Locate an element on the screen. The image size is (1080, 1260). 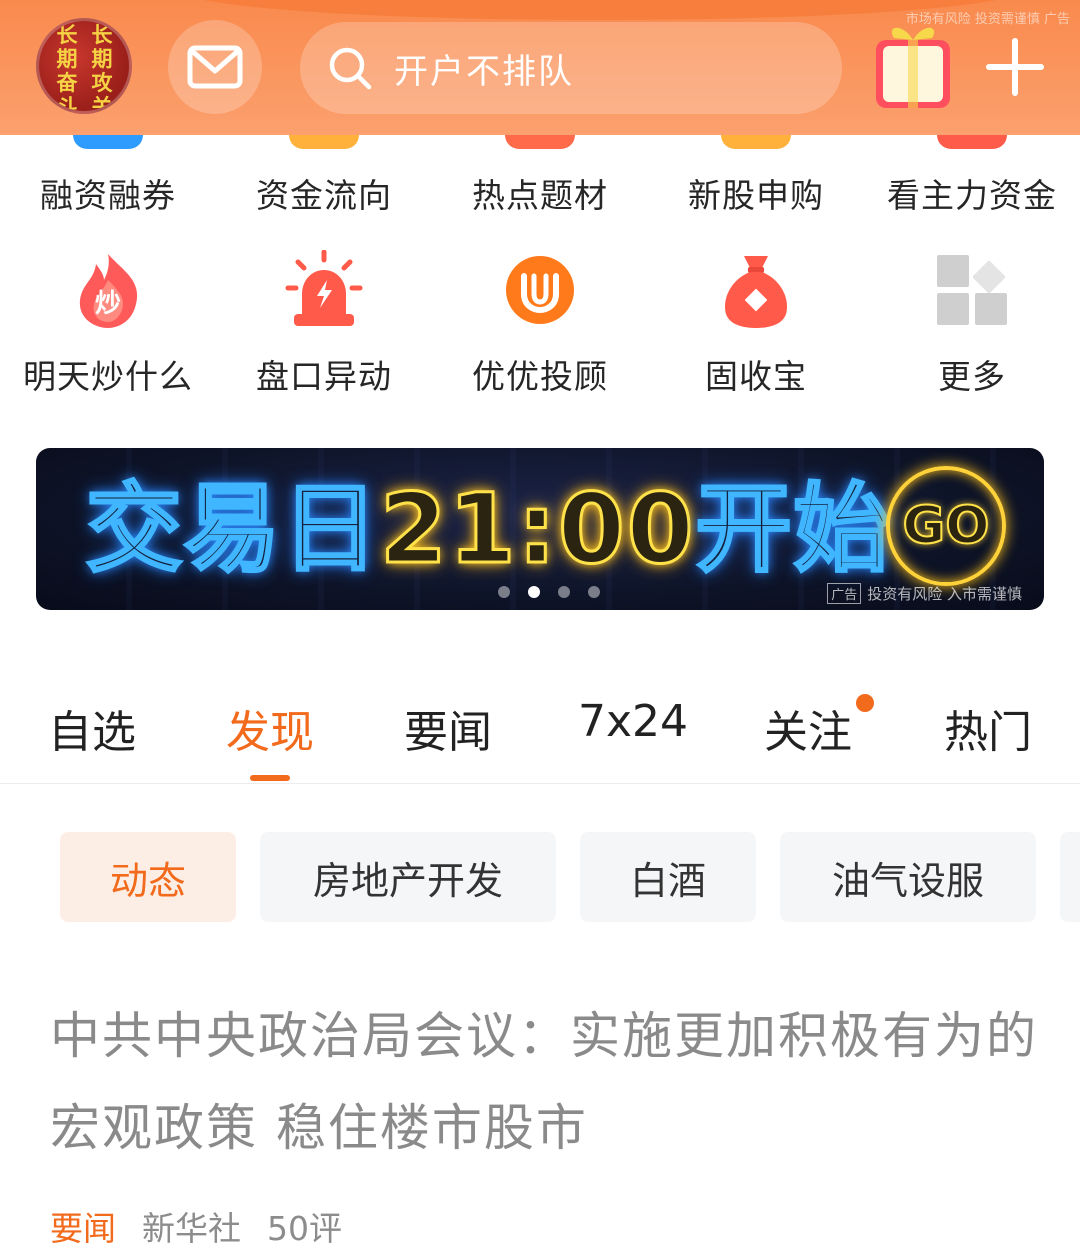
tab-following: 关注 is located at coordinates (808, 728).